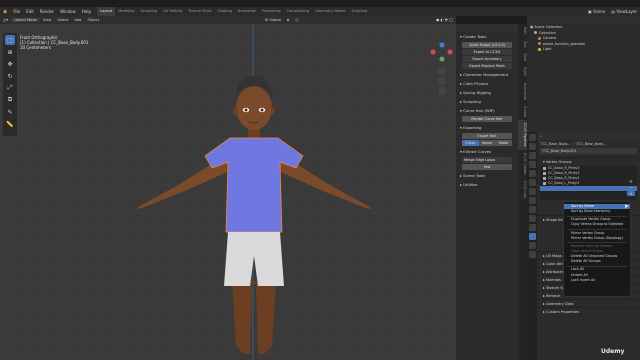 The image size is (640, 360). What do you see at coordinates (444, 20) in the screenshot?
I see `shading-modes: ● ◐ ◓ ◯` at bounding box center [444, 20].